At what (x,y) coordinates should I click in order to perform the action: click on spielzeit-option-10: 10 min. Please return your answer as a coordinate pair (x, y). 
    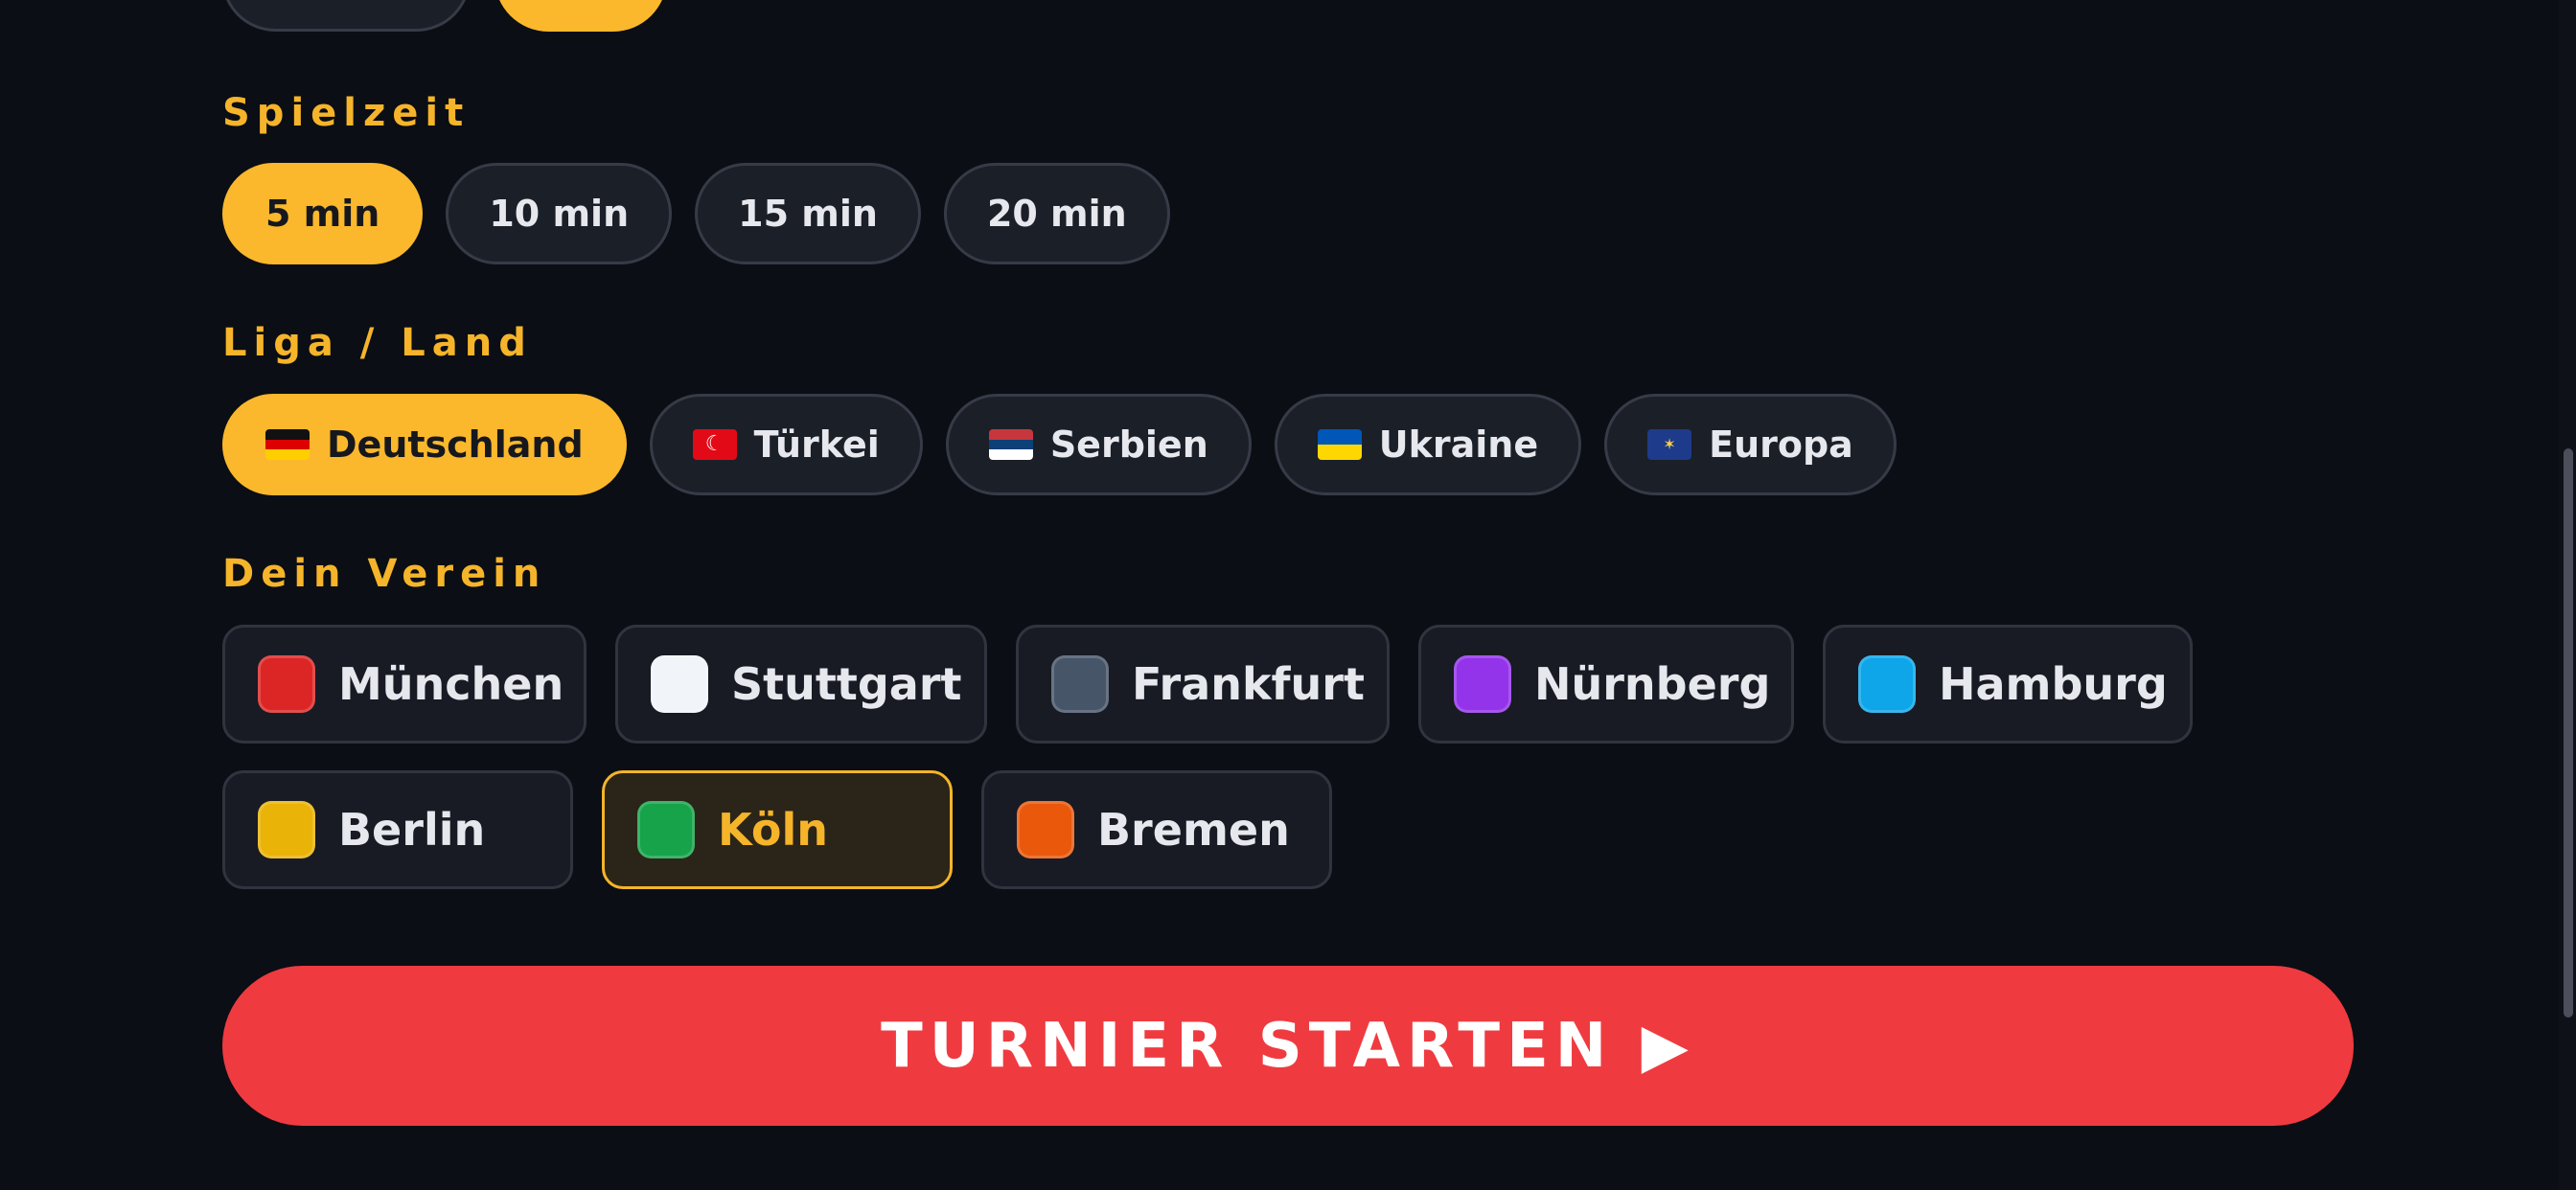
    Looking at the image, I should click on (559, 214).